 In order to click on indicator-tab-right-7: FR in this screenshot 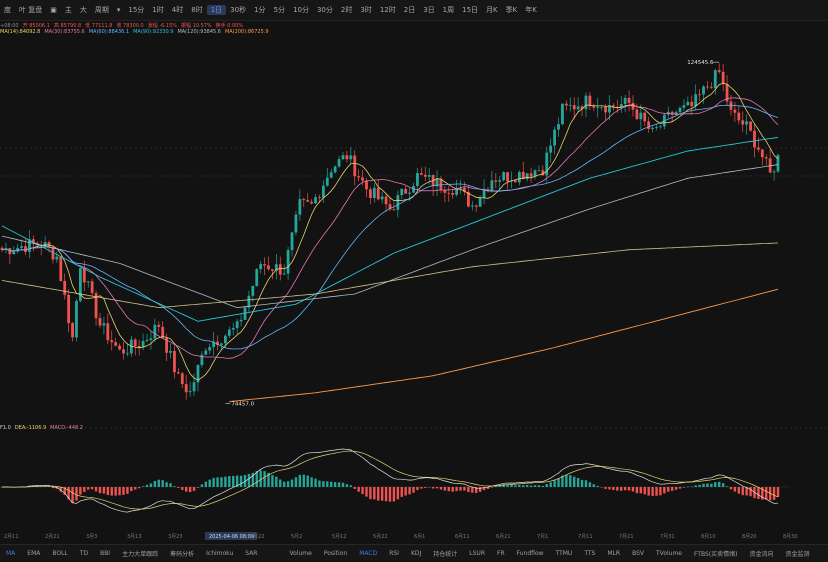, I will do `click(501, 553)`.